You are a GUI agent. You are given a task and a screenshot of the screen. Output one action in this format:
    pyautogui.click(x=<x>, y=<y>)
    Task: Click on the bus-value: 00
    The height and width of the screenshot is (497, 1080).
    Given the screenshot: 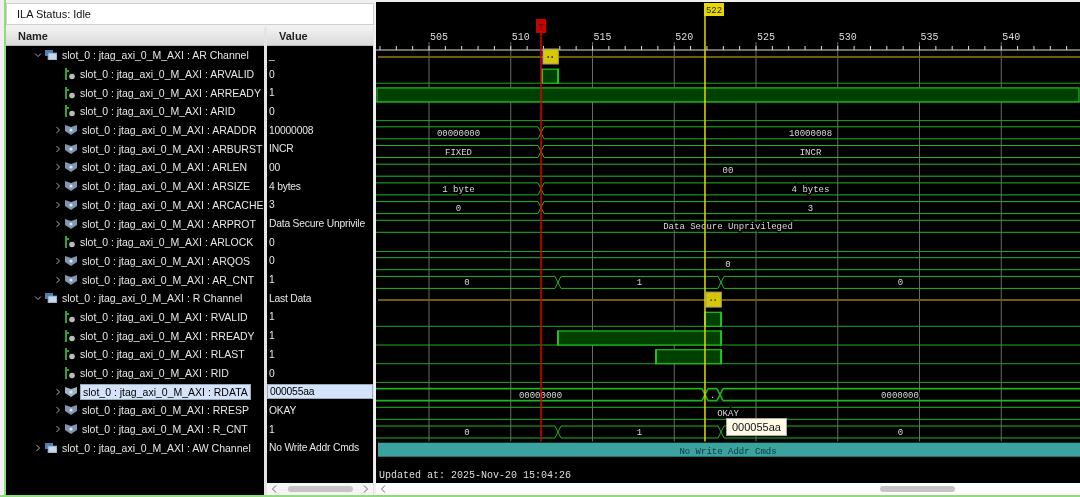 What is the action you would take?
    pyautogui.click(x=728, y=171)
    